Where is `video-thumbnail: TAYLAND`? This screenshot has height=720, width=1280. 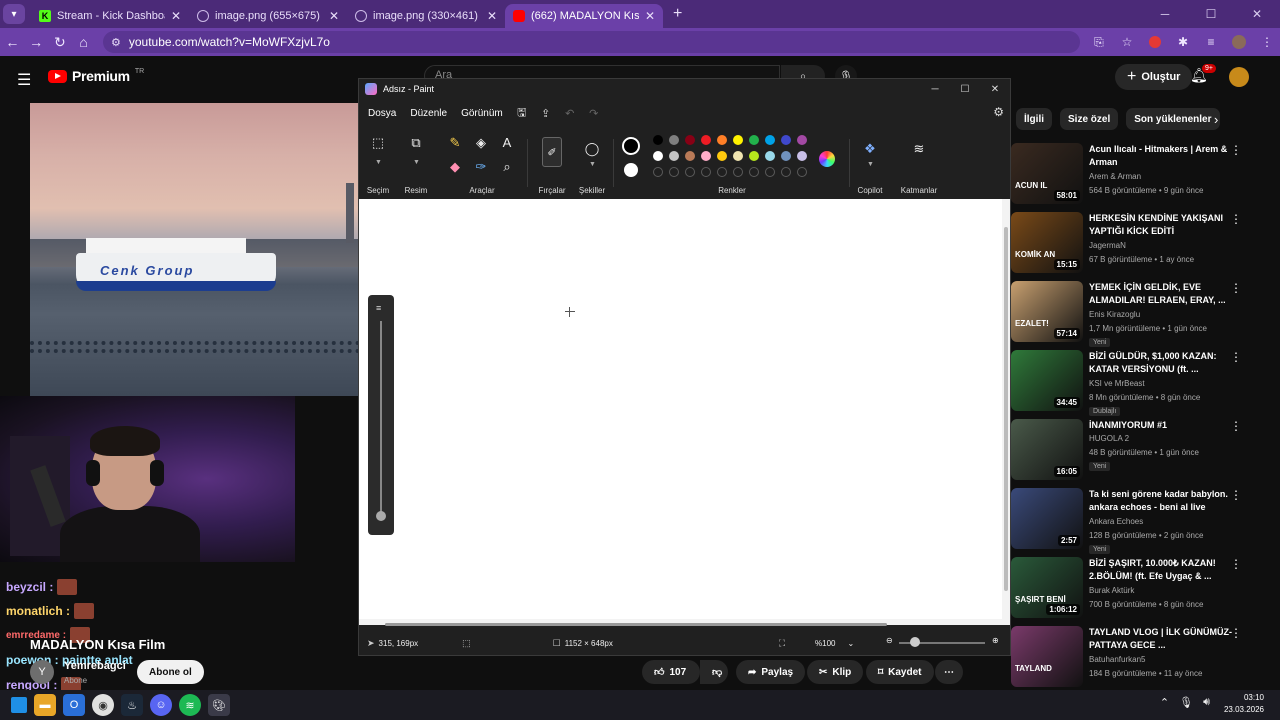 video-thumbnail: TAYLAND is located at coordinates (1047, 656).